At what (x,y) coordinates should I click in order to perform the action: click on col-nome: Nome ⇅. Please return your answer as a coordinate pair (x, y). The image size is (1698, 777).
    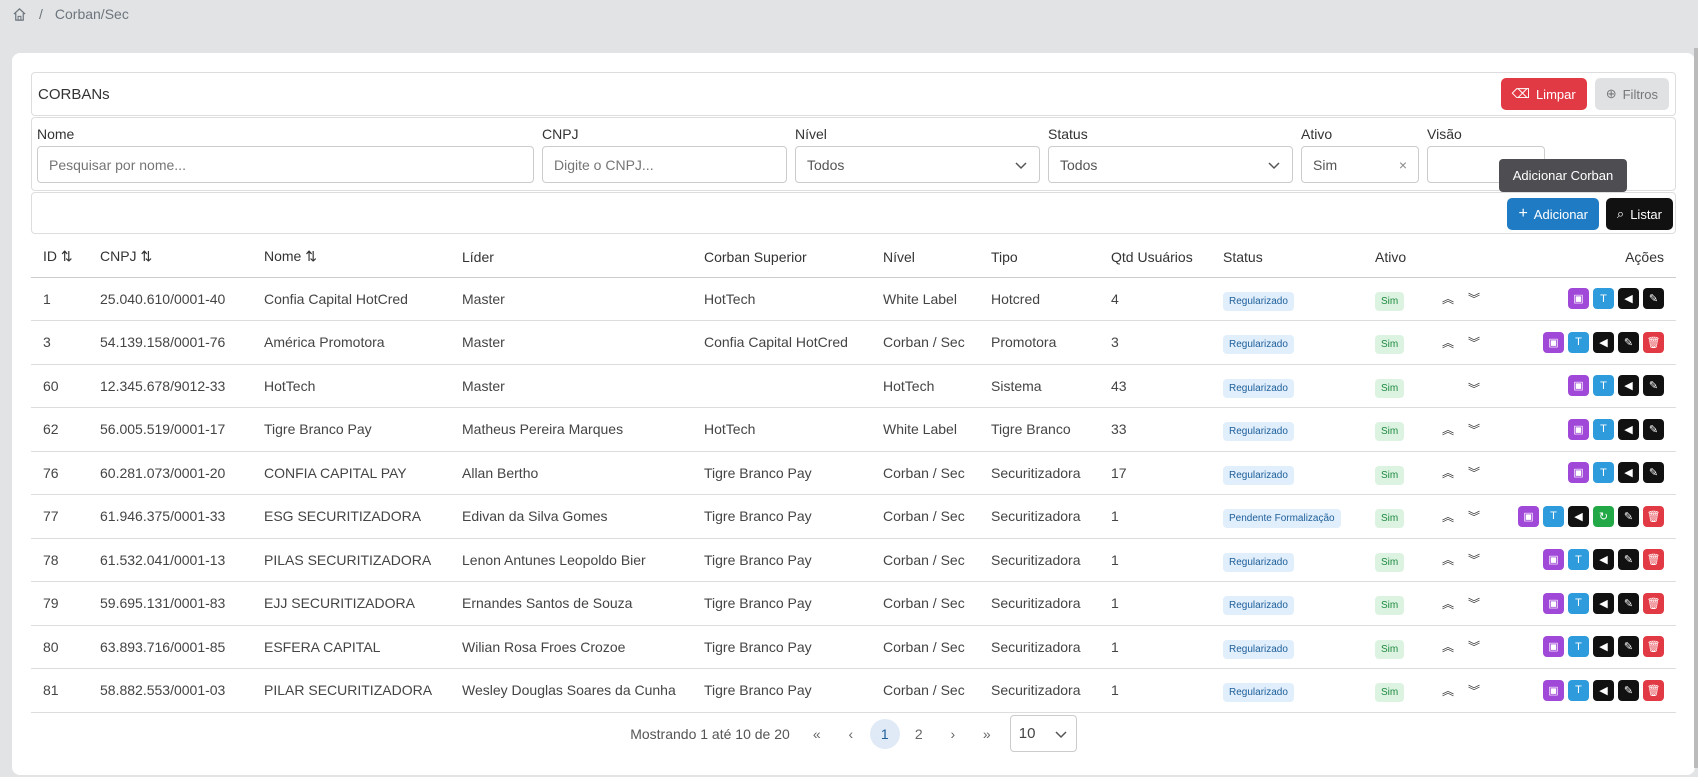
    Looking at the image, I should click on (351, 257).